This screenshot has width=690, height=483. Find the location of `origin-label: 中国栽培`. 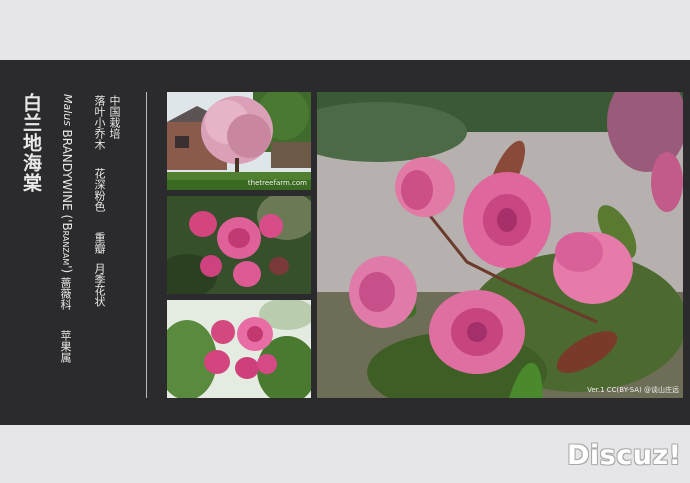

origin-label: 中国栽培 is located at coordinates (114, 117).